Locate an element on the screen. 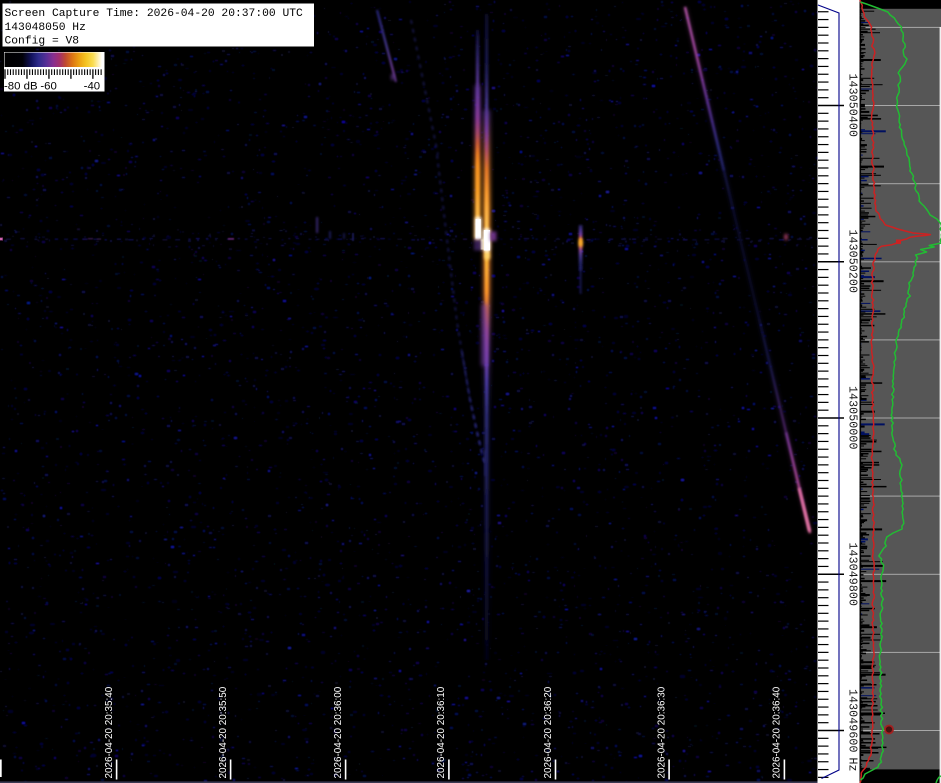 The height and width of the screenshot is (783, 941). svg-text: 143050000 is located at coordinates (852, 418).